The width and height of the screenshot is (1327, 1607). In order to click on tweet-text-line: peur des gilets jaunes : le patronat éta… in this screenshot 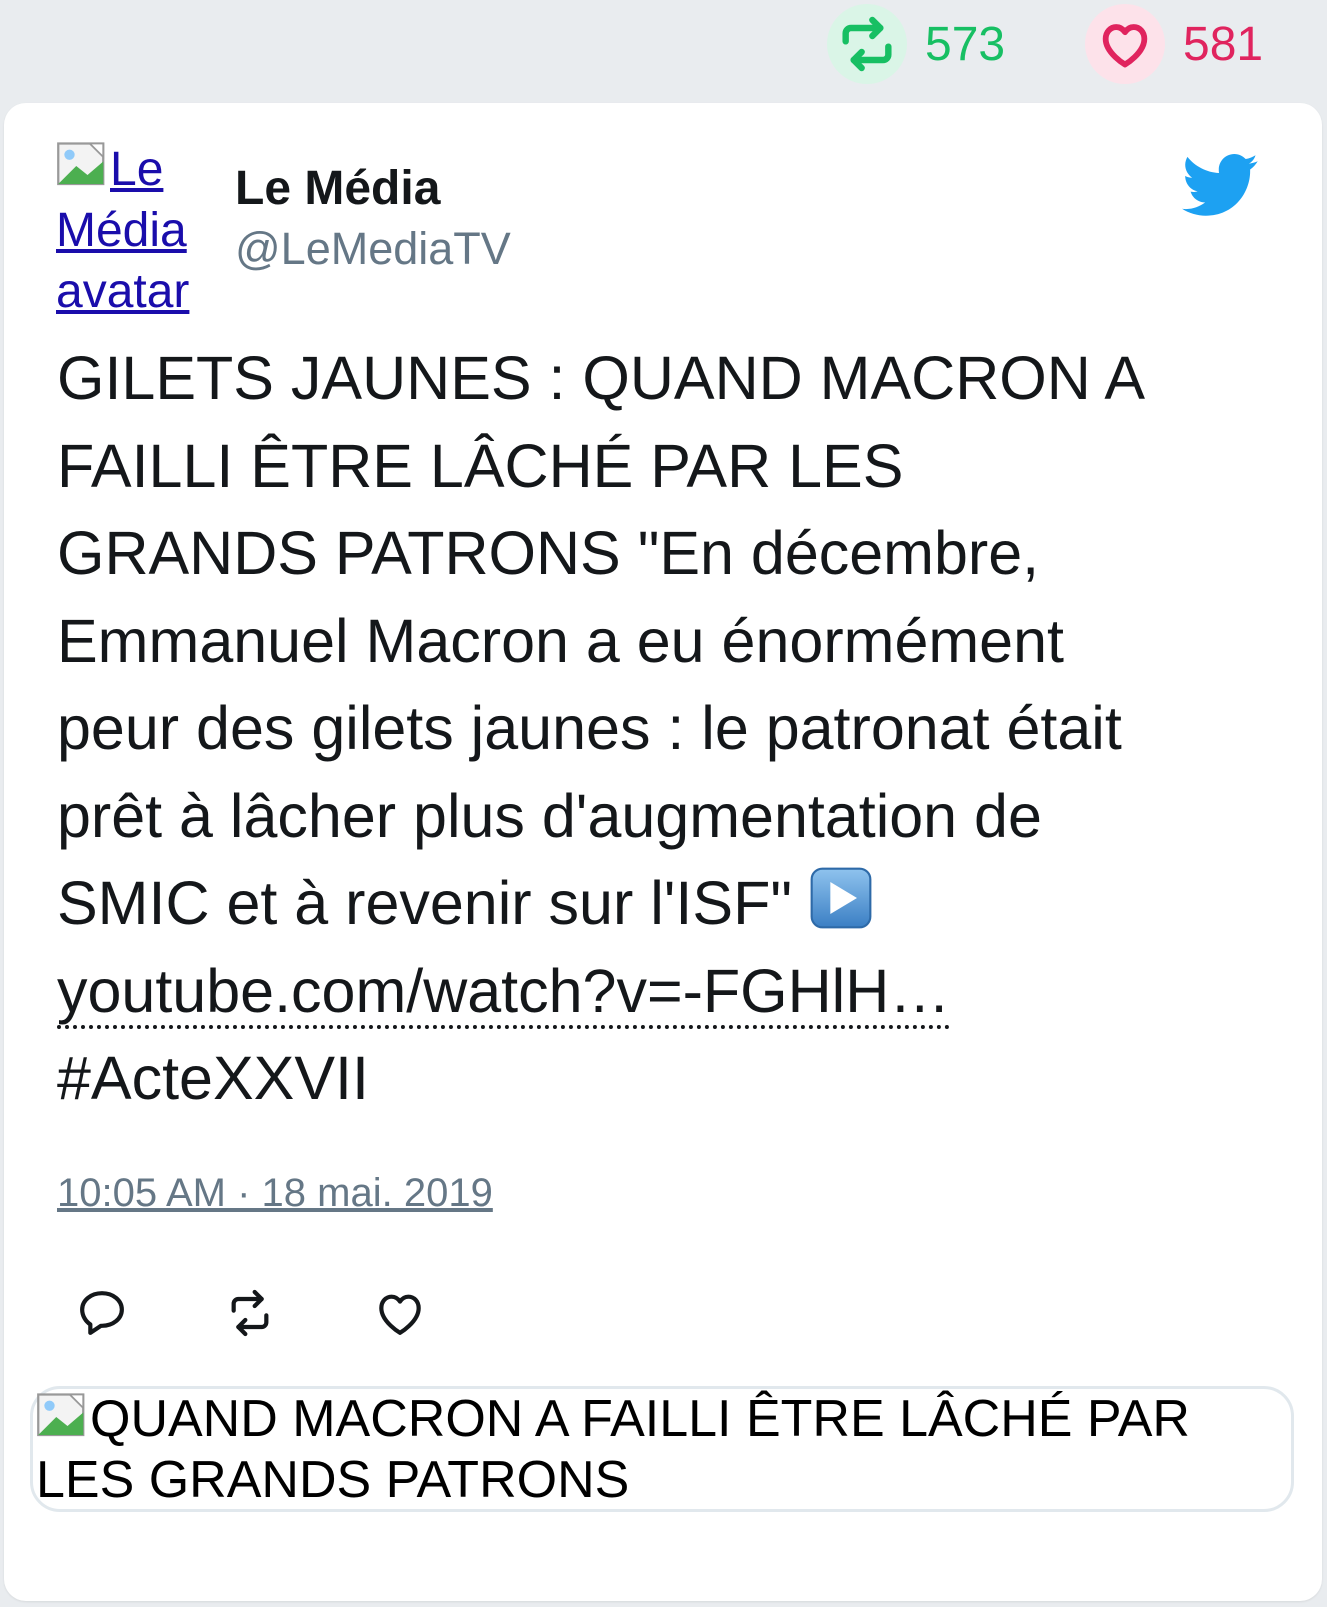, I will do `click(589, 728)`.